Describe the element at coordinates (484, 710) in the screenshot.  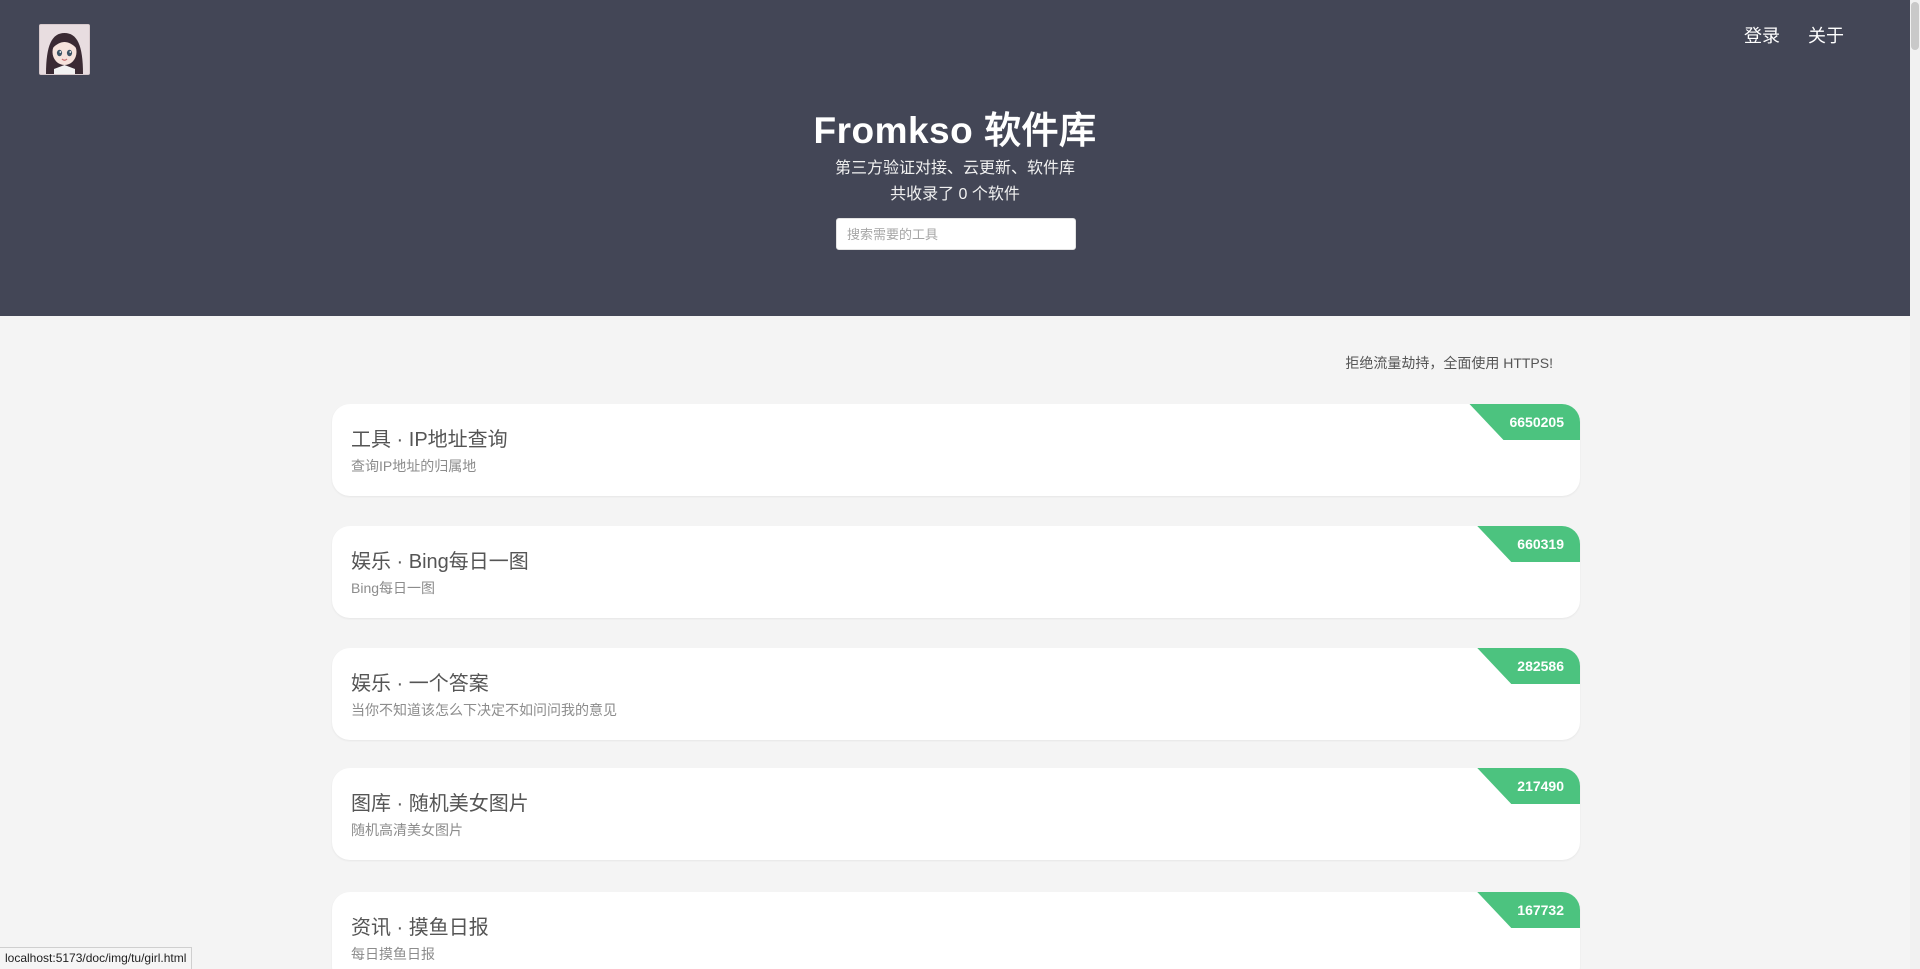
I see `card-description: 当你不知道该怎么下决定不如问问我的意见` at that location.